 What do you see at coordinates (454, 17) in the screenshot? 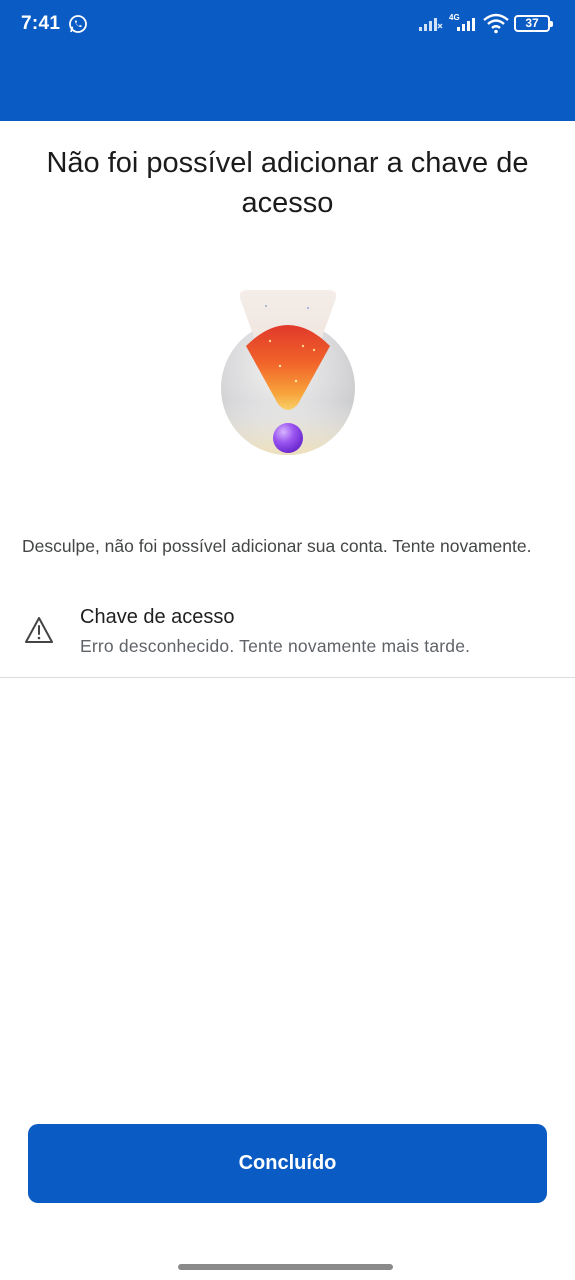
I see `svg-text: 4G` at bounding box center [454, 17].